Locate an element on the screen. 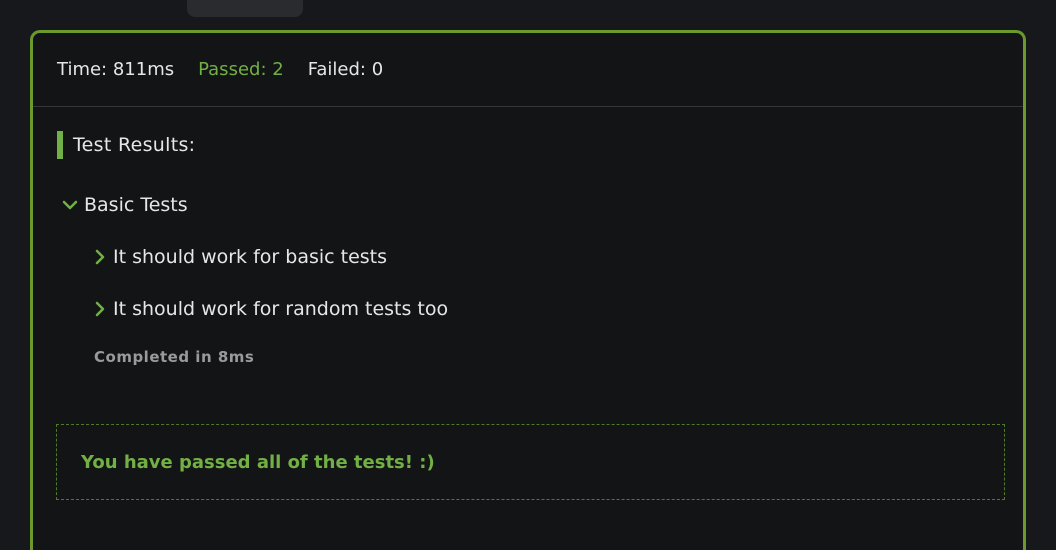 Image resolution: width=1056 pixels, height=550 pixels. test-item-label: It should work for random tests too is located at coordinates (281, 309).